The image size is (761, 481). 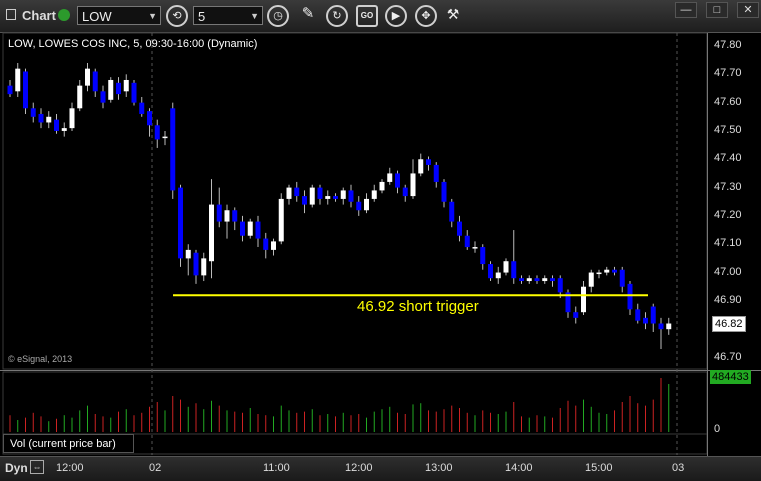 What do you see at coordinates (728, 101) in the screenshot?
I see `y-tick: 47.60` at bounding box center [728, 101].